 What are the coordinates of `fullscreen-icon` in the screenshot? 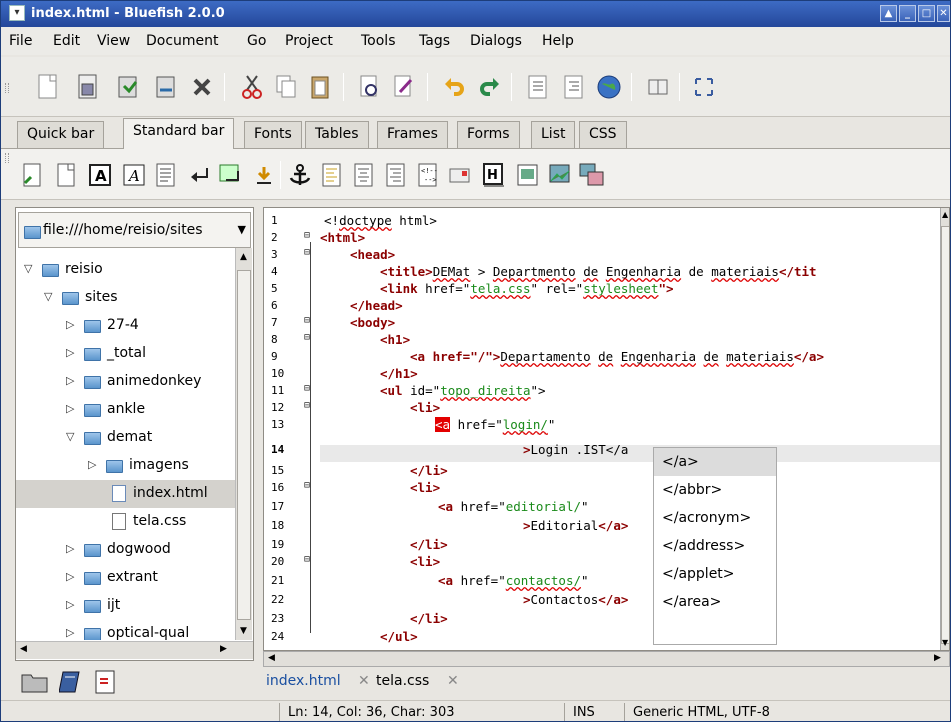 It's located at (704, 87).